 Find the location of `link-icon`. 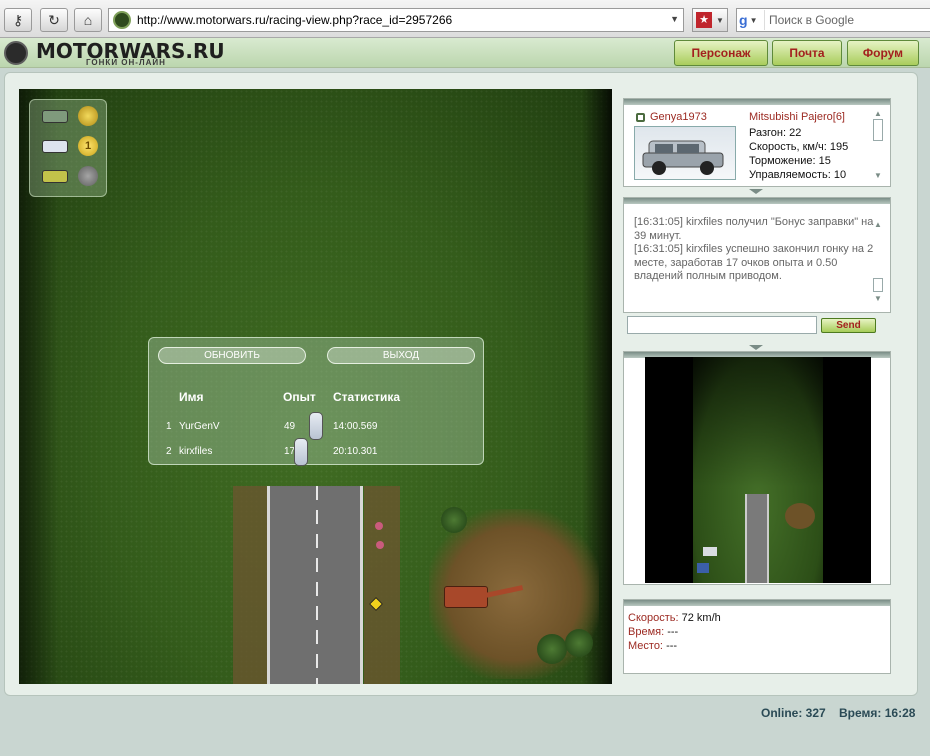

link-icon is located at coordinates (640, 117).